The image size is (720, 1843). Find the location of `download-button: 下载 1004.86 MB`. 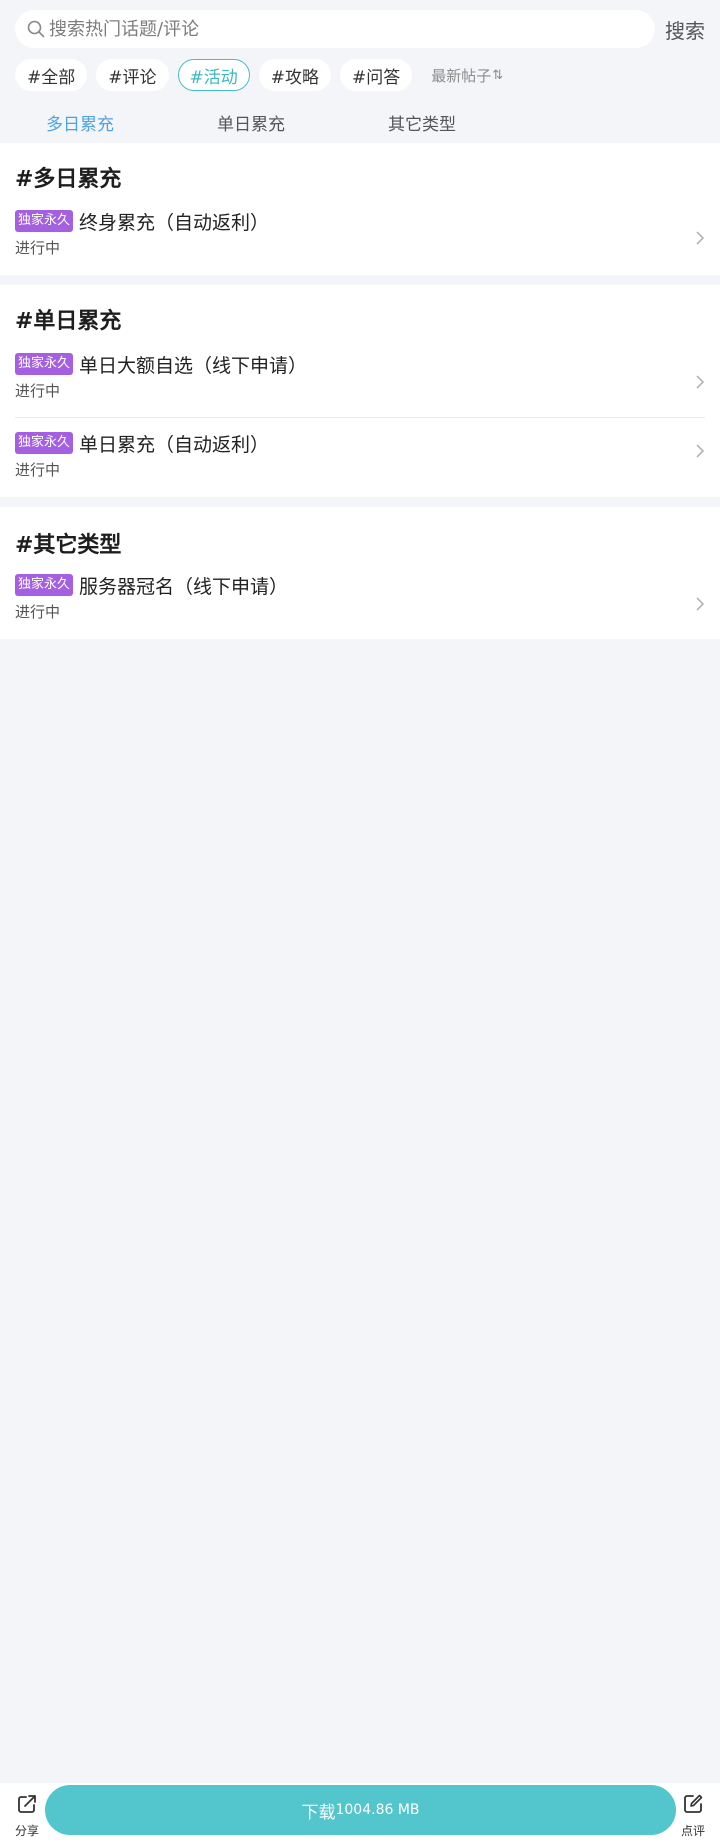

download-button: 下载 1004.86 MB is located at coordinates (360, 1810).